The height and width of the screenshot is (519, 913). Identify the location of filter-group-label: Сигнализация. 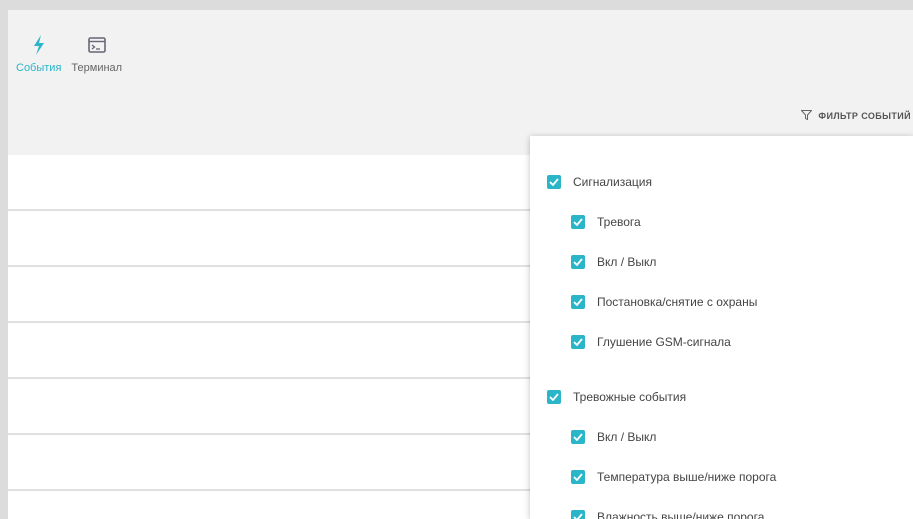
(613, 182).